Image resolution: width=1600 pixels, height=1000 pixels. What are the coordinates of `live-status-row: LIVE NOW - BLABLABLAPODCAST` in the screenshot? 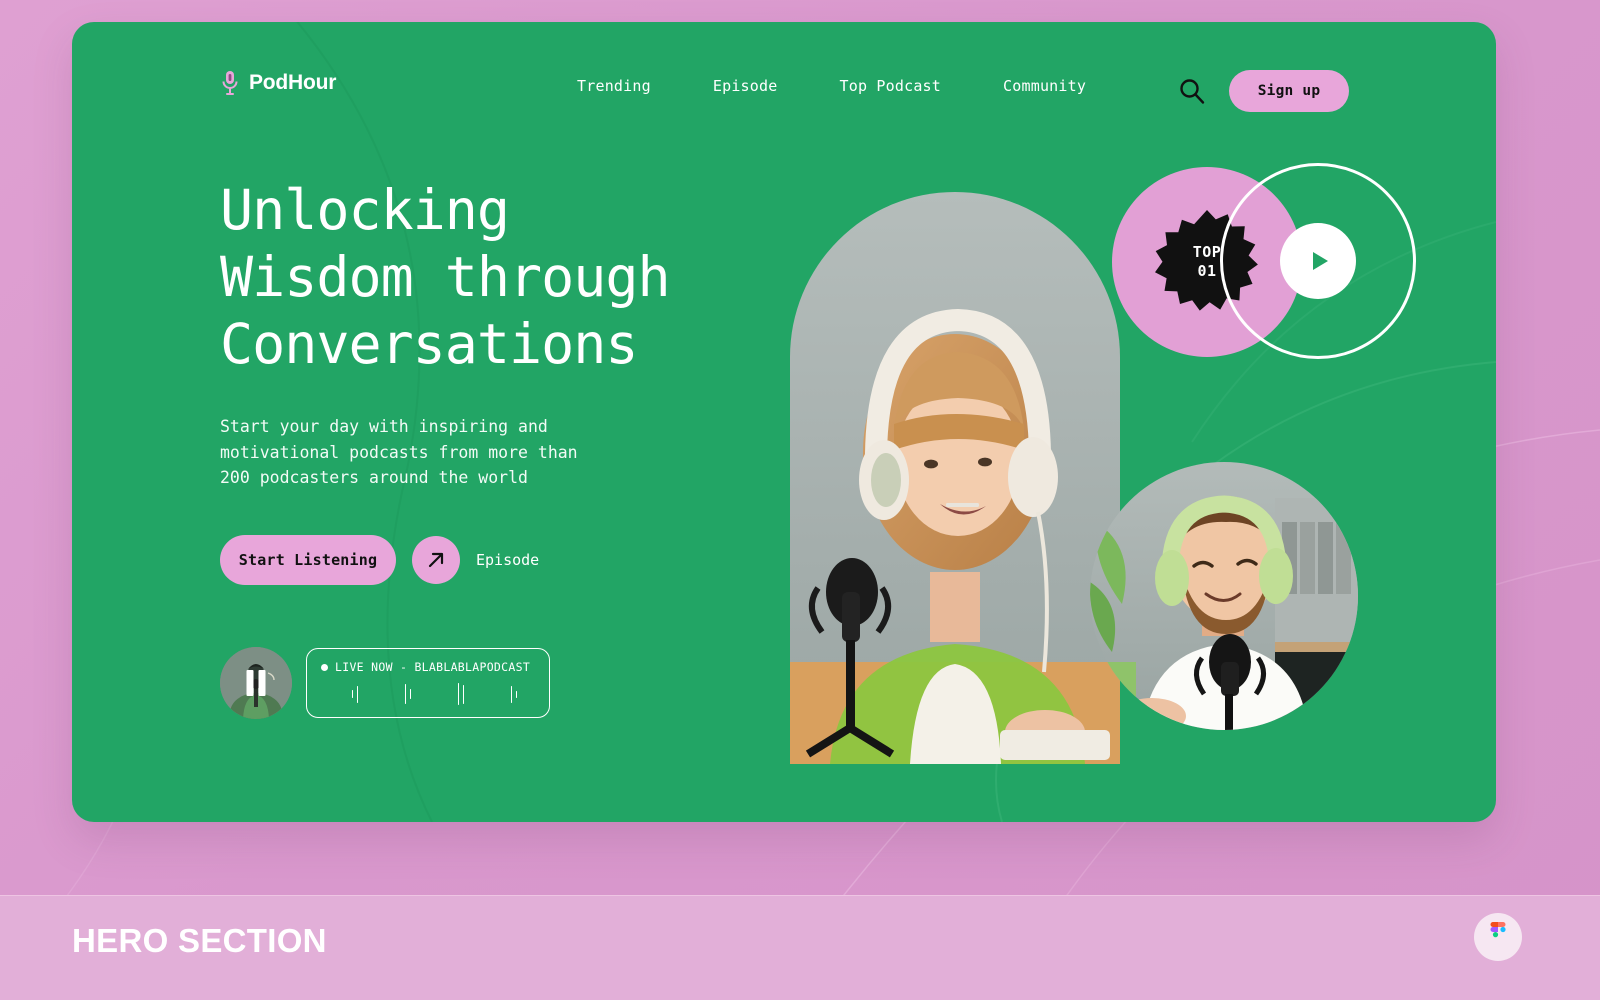 It's located at (428, 667).